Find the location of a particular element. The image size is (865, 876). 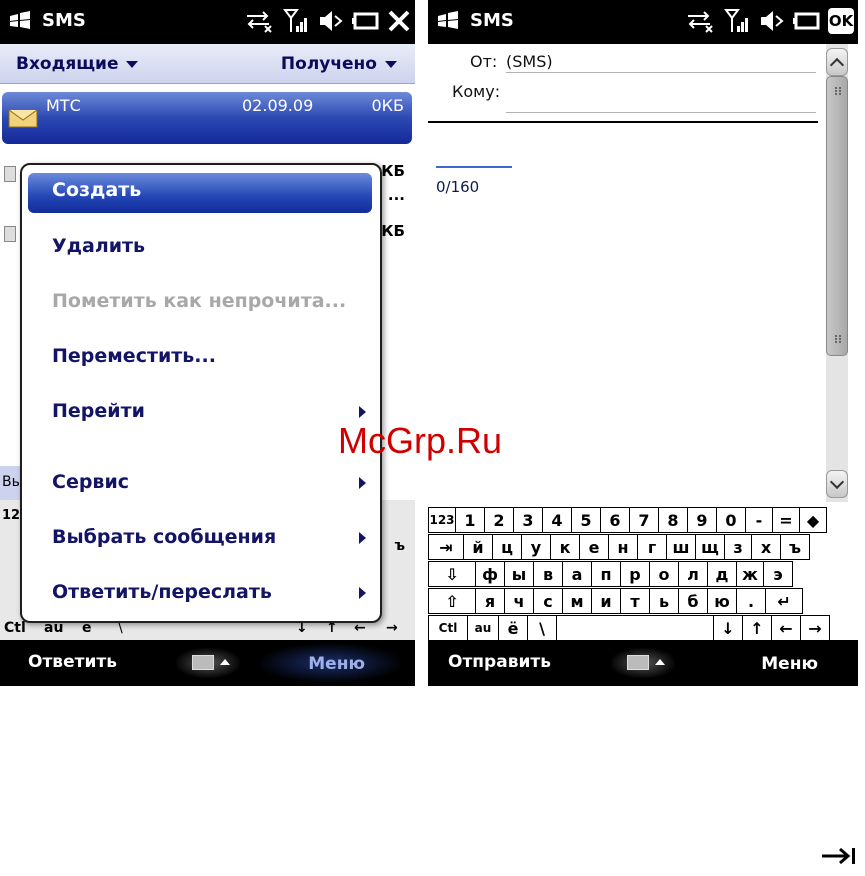

key: ⇩ is located at coordinates (452, 574).